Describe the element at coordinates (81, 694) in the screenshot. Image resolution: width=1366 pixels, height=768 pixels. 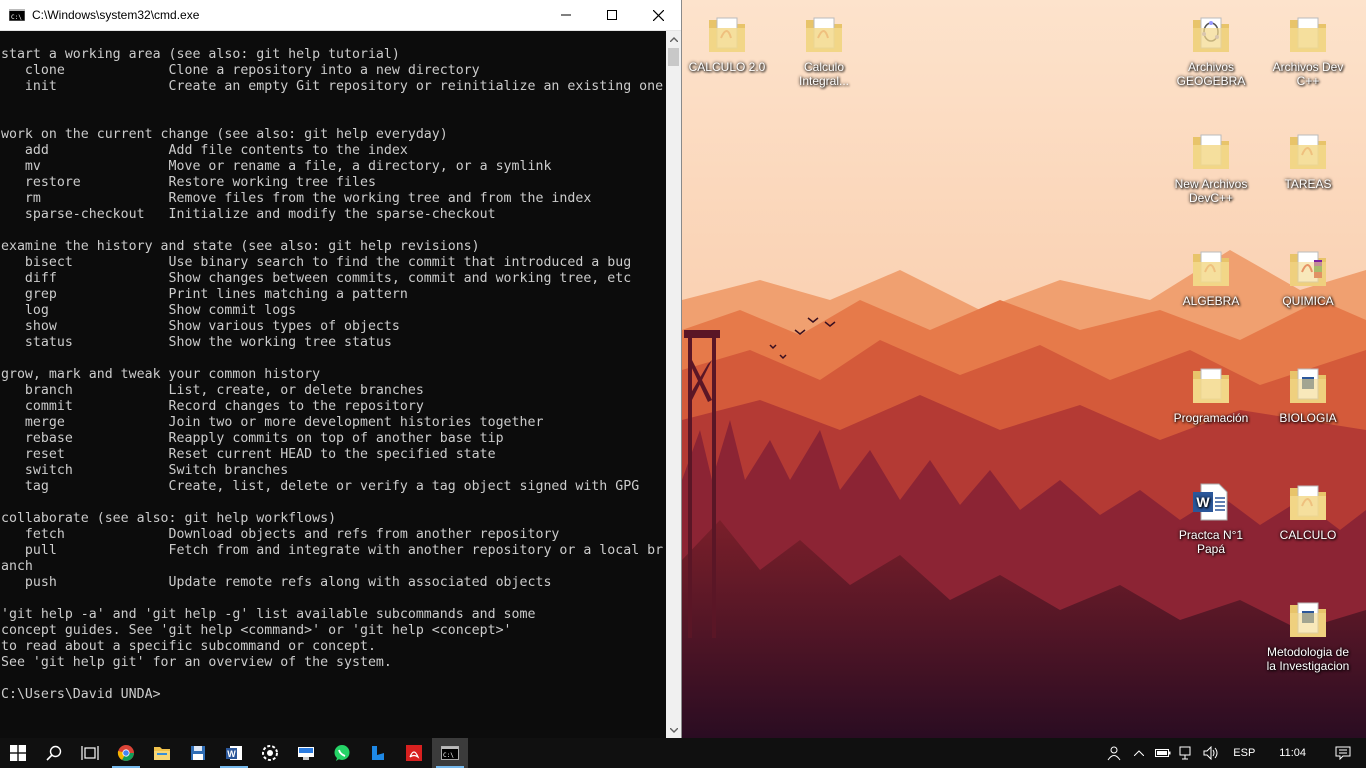
I see `terminal-line: C:\Users\David UNDA>` at that location.